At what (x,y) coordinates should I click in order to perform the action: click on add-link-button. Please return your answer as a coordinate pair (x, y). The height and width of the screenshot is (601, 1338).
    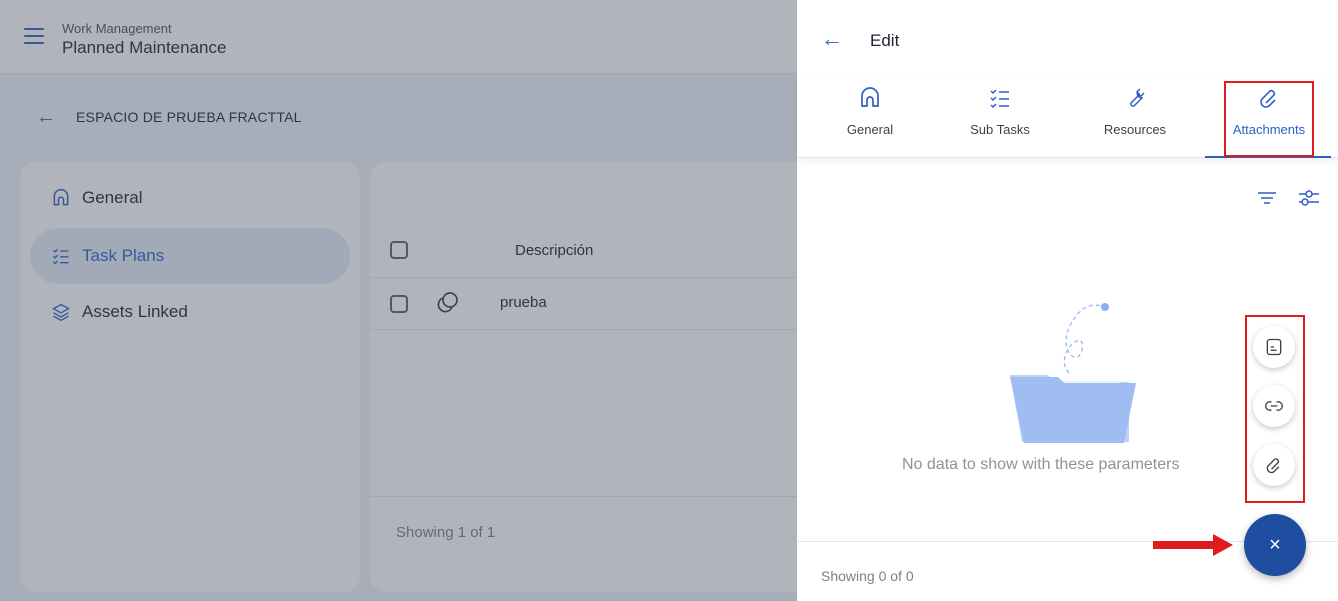
    Looking at the image, I should click on (1274, 406).